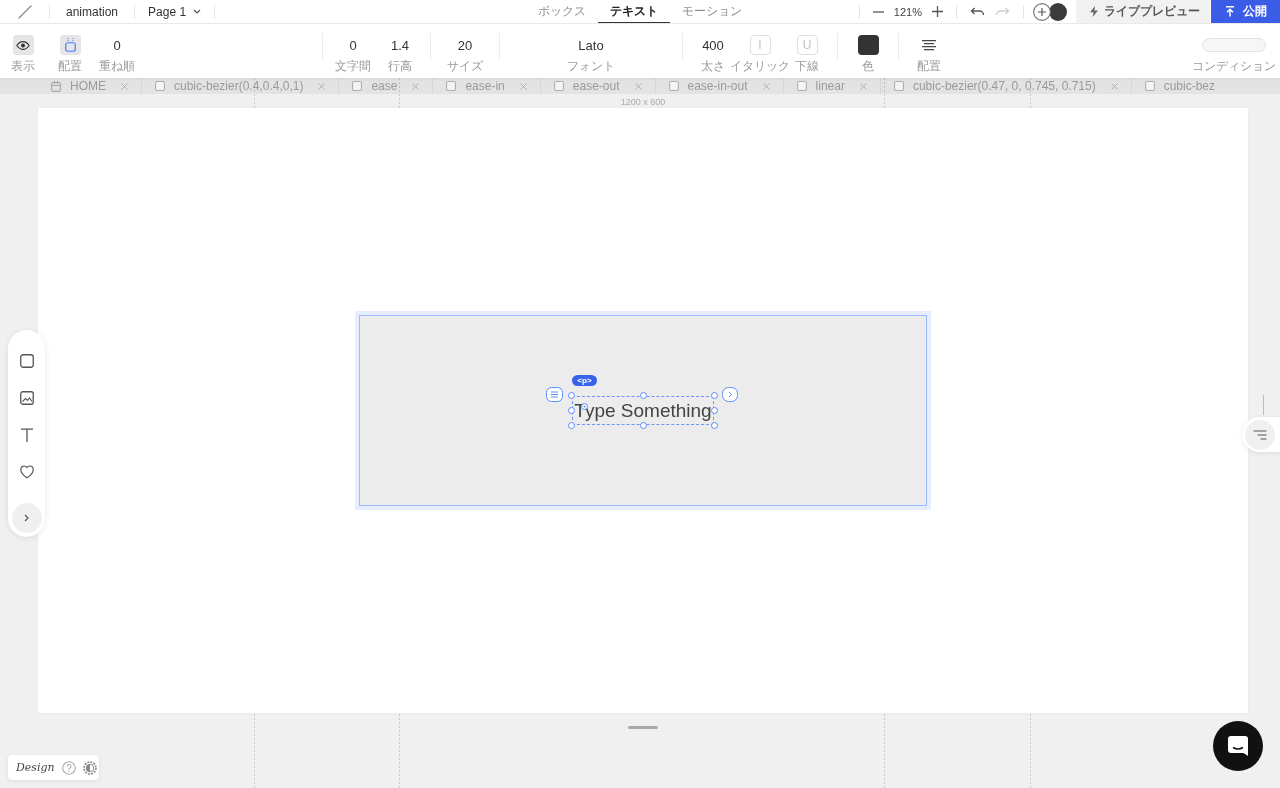 The height and width of the screenshot is (788, 1280). What do you see at coordinates (465, 66) in the screenshot?
I see `property-label: サイズ` at bounding box center [465, 66].